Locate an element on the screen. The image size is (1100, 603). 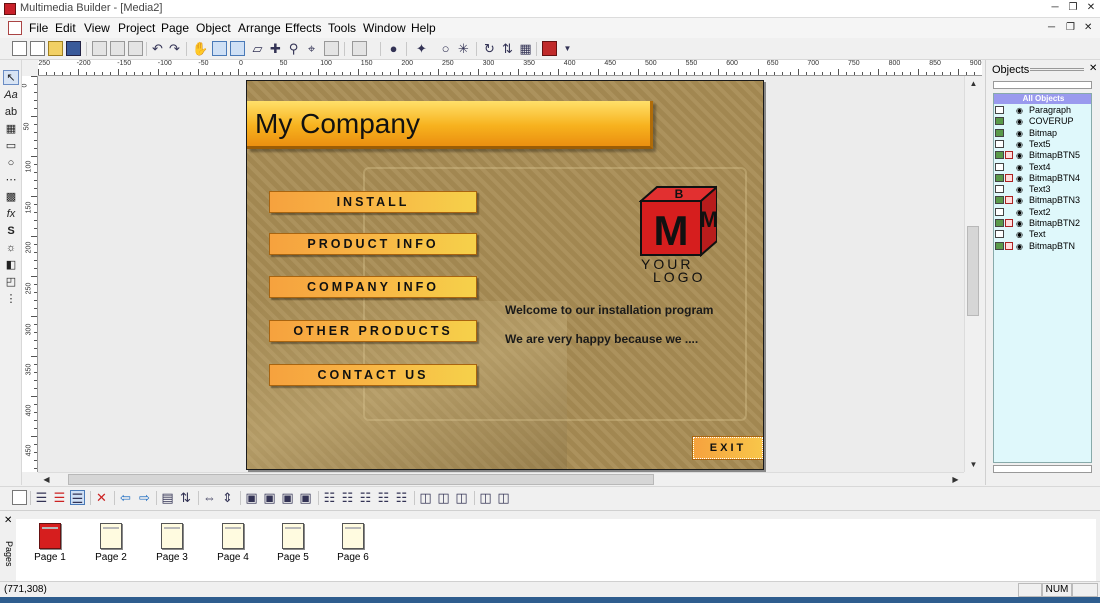
page-thumbnail: Page 3 is located at coordinates (172, 543).